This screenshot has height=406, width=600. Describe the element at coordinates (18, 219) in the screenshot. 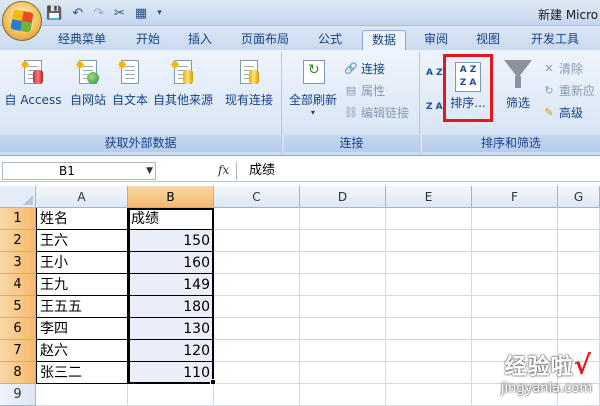

I see `row-header: 1` at that location.